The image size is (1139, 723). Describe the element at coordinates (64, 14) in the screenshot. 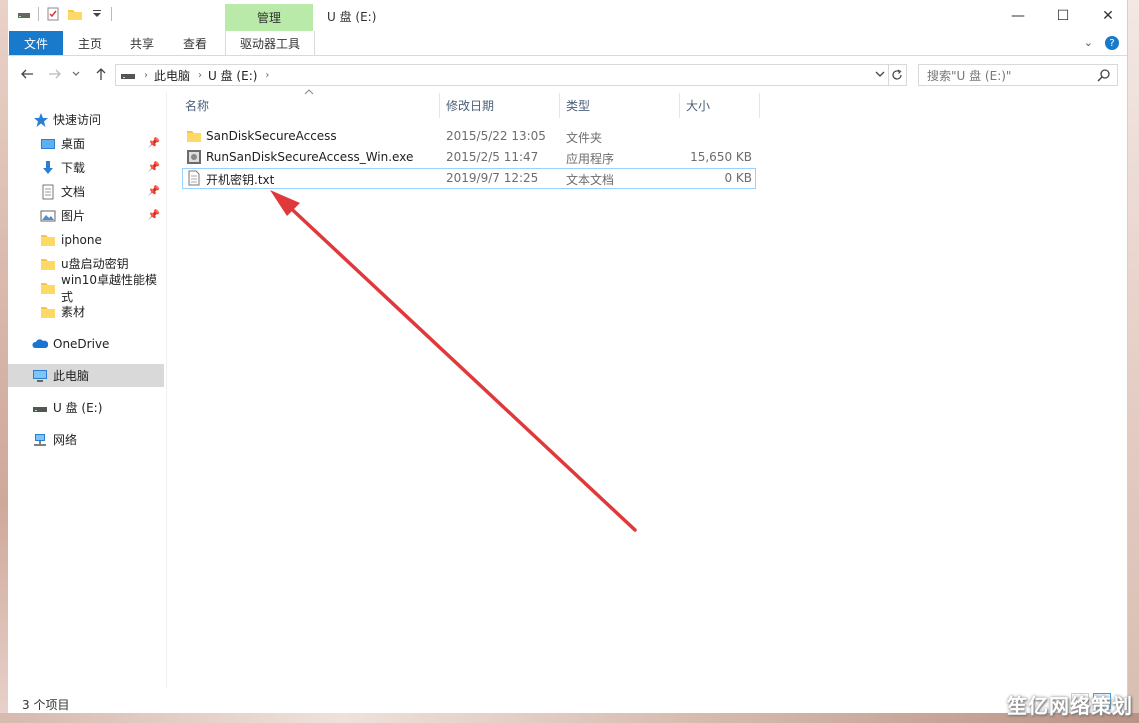

I see `quick-access-toolbar` at that location.